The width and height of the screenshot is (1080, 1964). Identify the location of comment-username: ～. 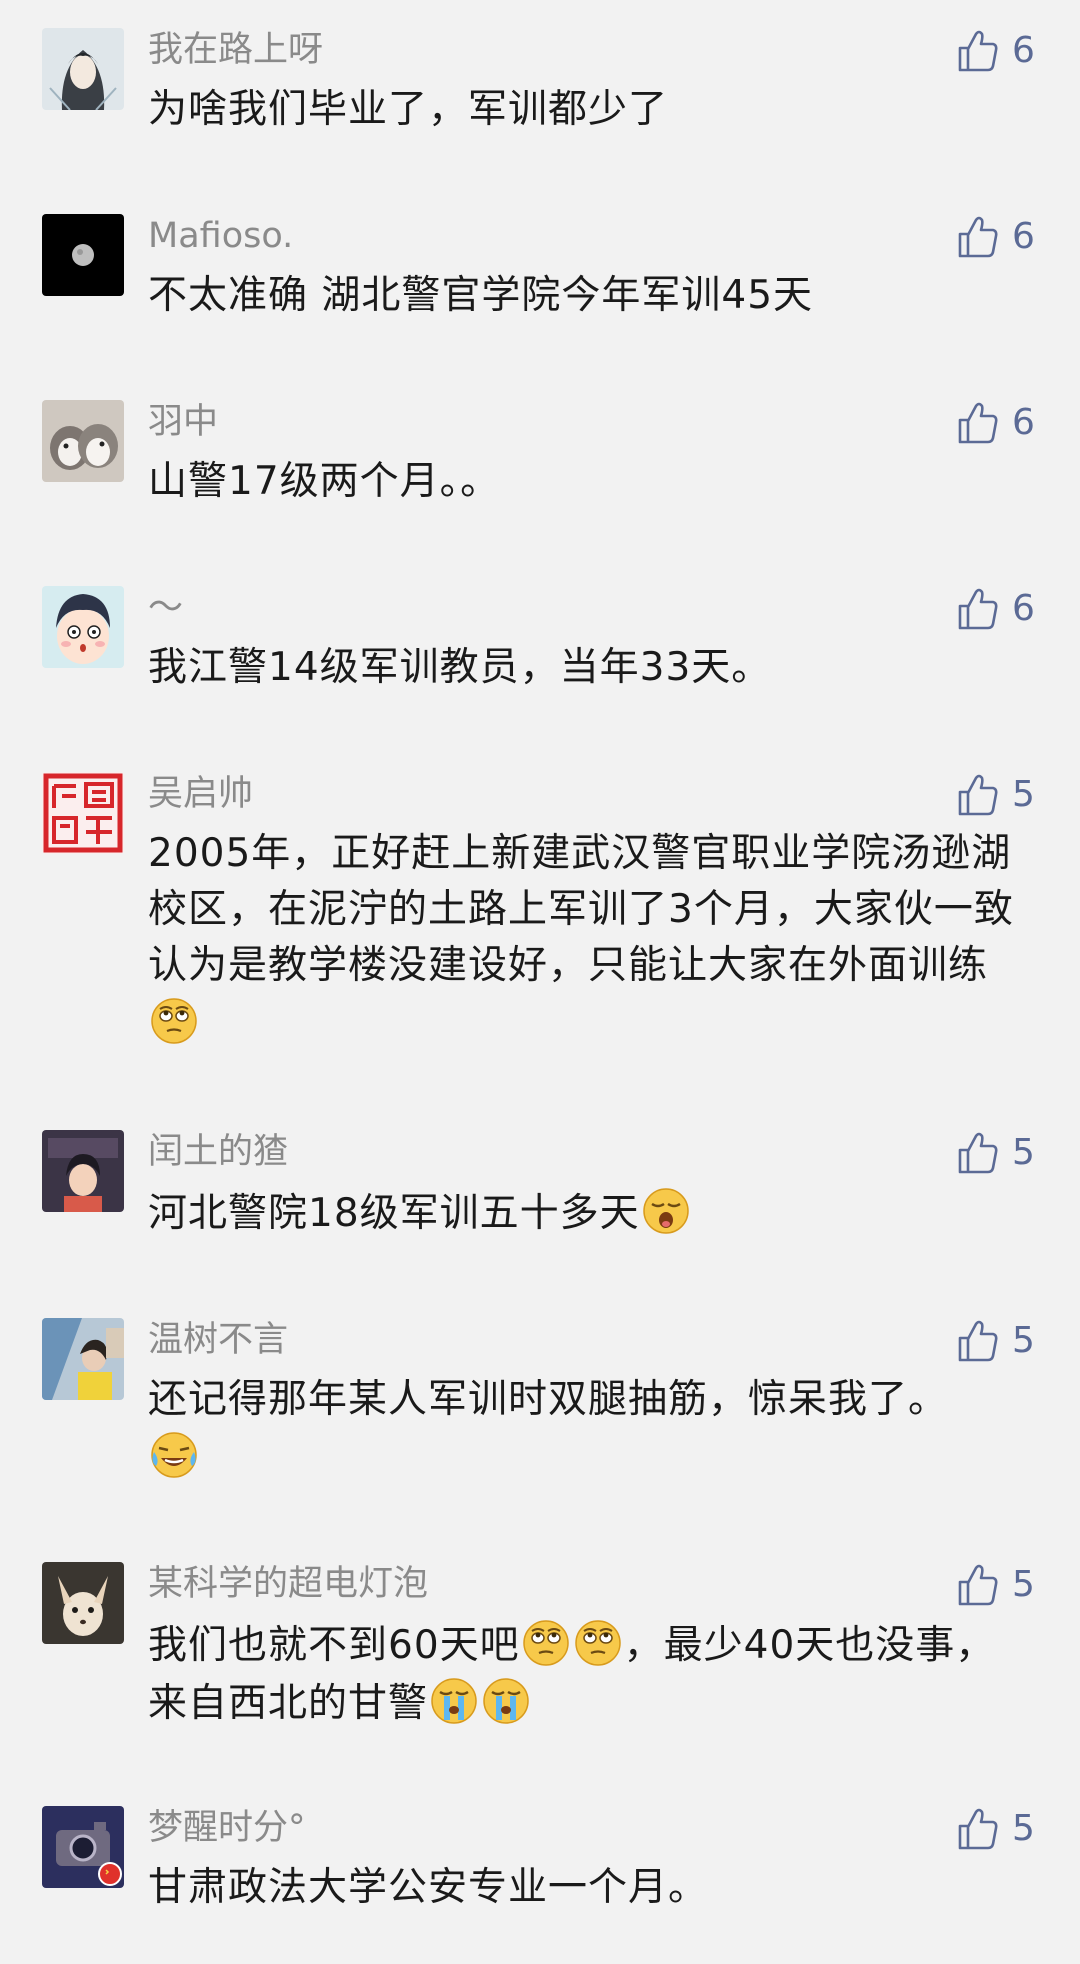
(165, 608).